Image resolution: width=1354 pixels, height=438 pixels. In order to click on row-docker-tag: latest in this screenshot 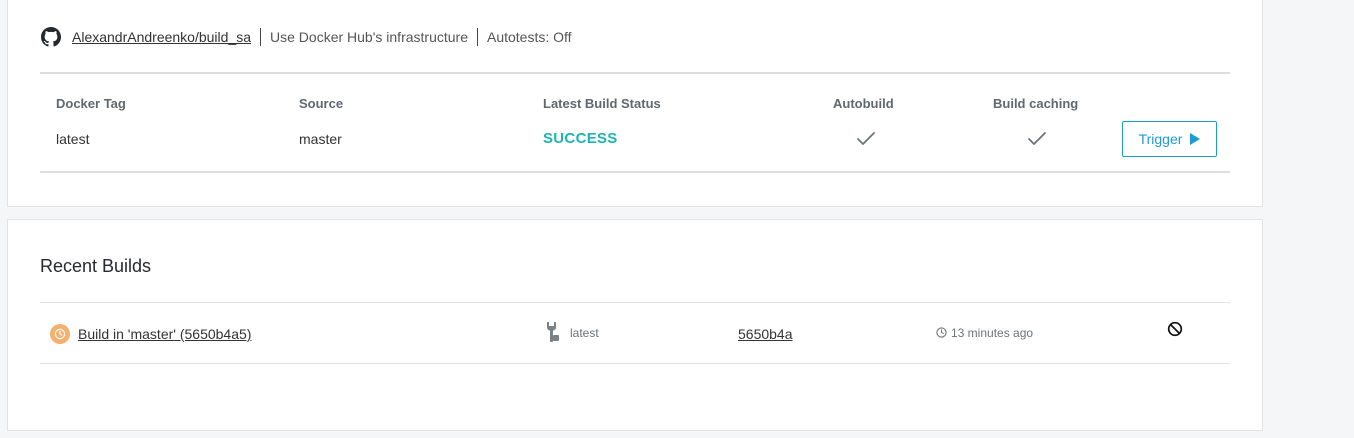, I will do `click(73, 139)`.